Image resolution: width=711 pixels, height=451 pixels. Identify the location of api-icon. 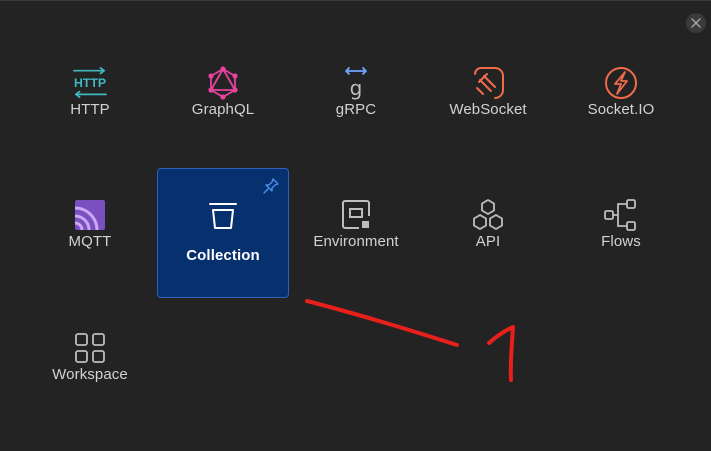
(488, 215).